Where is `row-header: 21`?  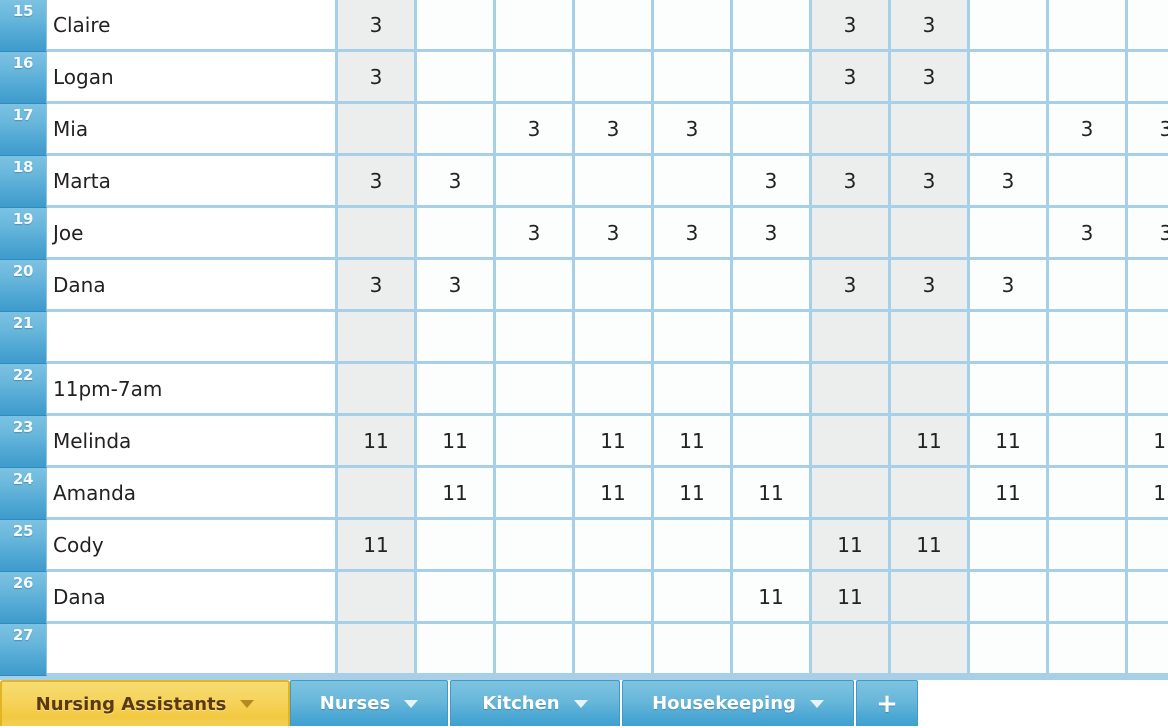
row-header: 21 is located at coordinates (23, 338).